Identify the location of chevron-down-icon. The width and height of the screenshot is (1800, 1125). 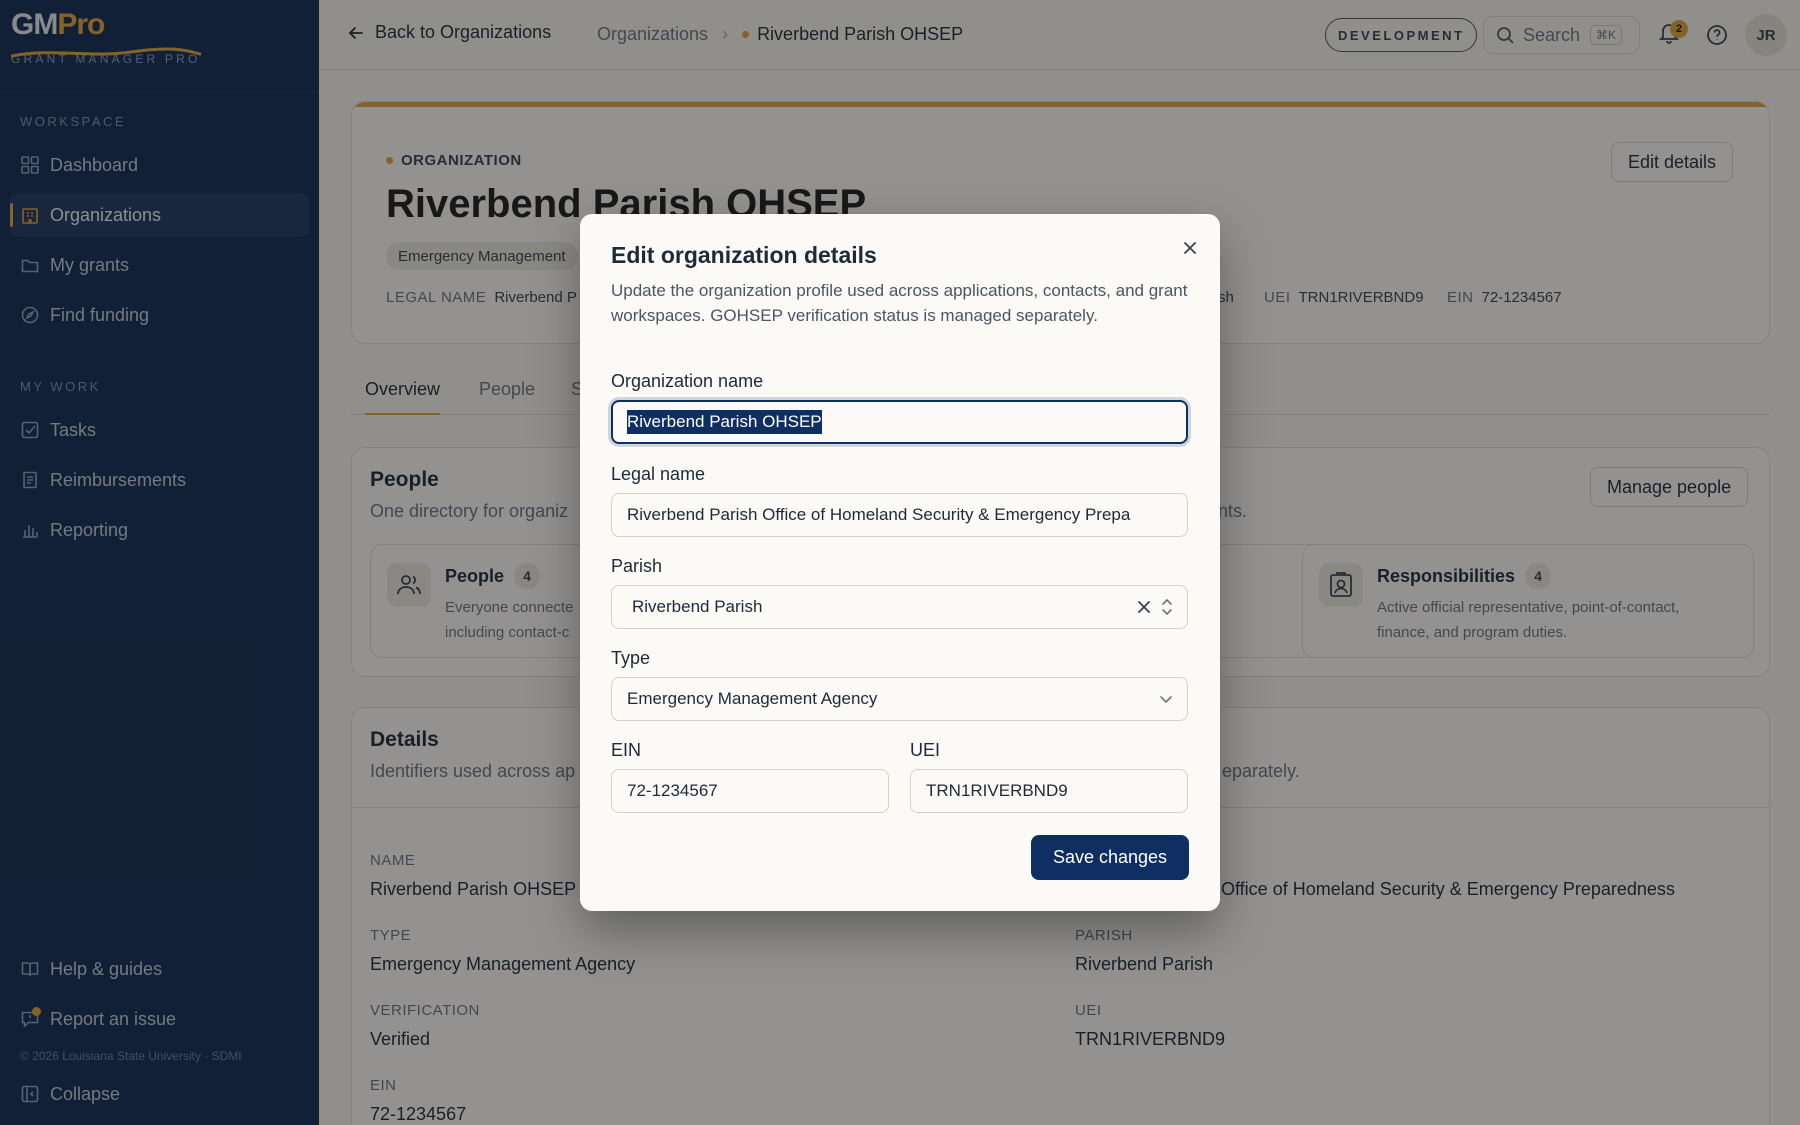
(1166, 699).